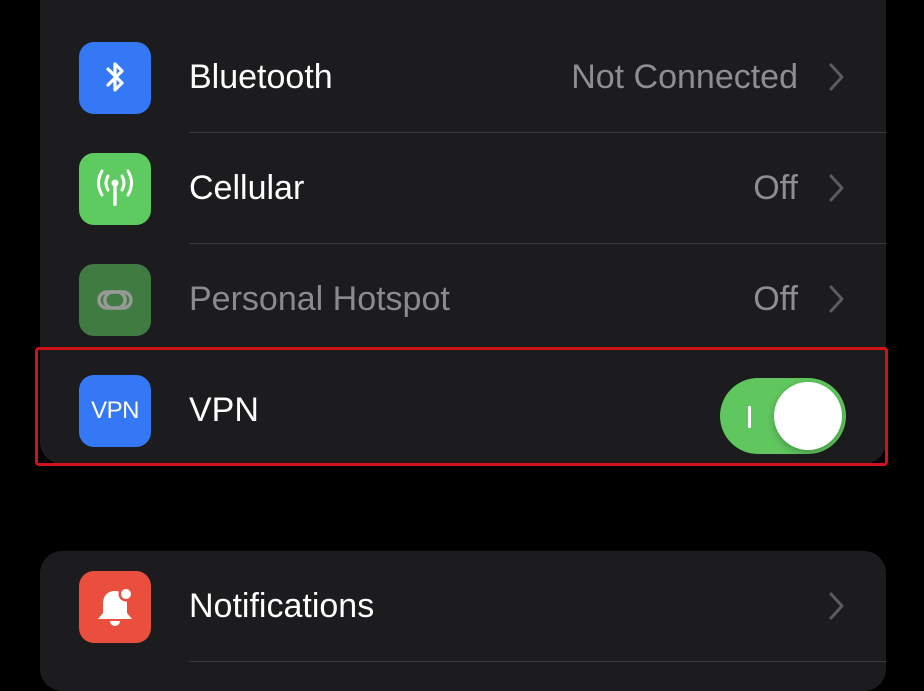 The height and width of the screenshot is (691, 924). I want to click on vpn-icon-text: VPN, so click(115, 410).